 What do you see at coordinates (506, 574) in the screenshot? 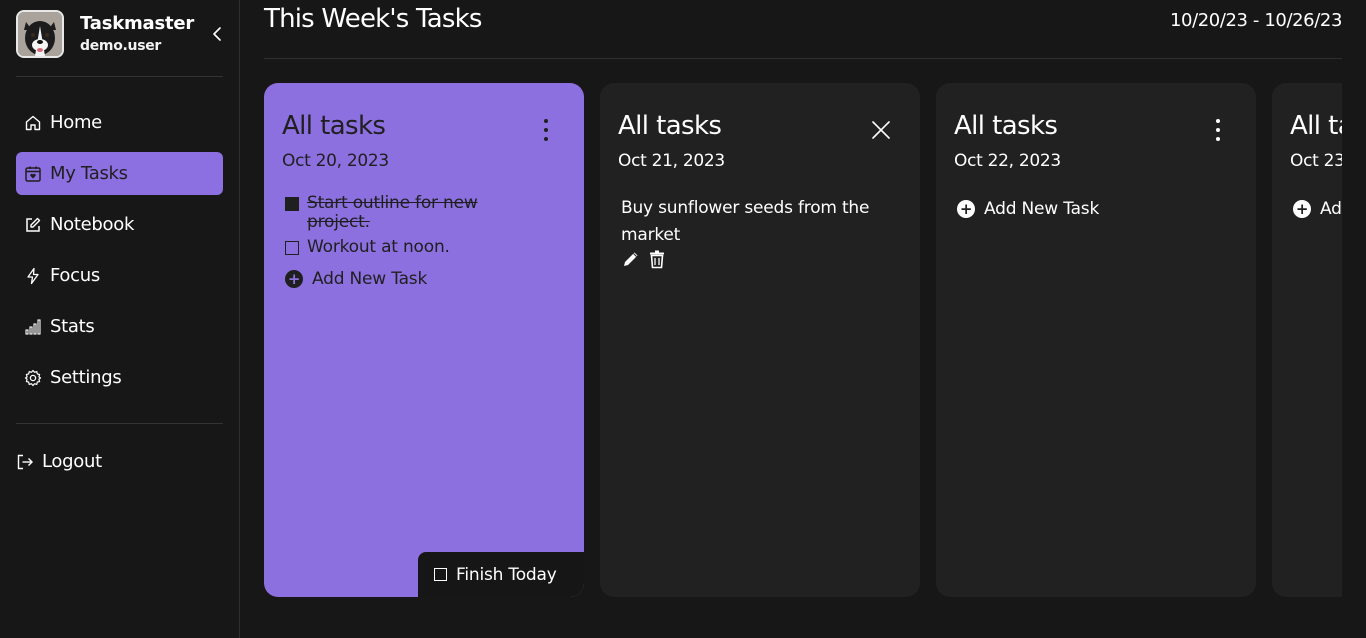
I see `finish-label: Finish Today` at bounding box center [506, 574].